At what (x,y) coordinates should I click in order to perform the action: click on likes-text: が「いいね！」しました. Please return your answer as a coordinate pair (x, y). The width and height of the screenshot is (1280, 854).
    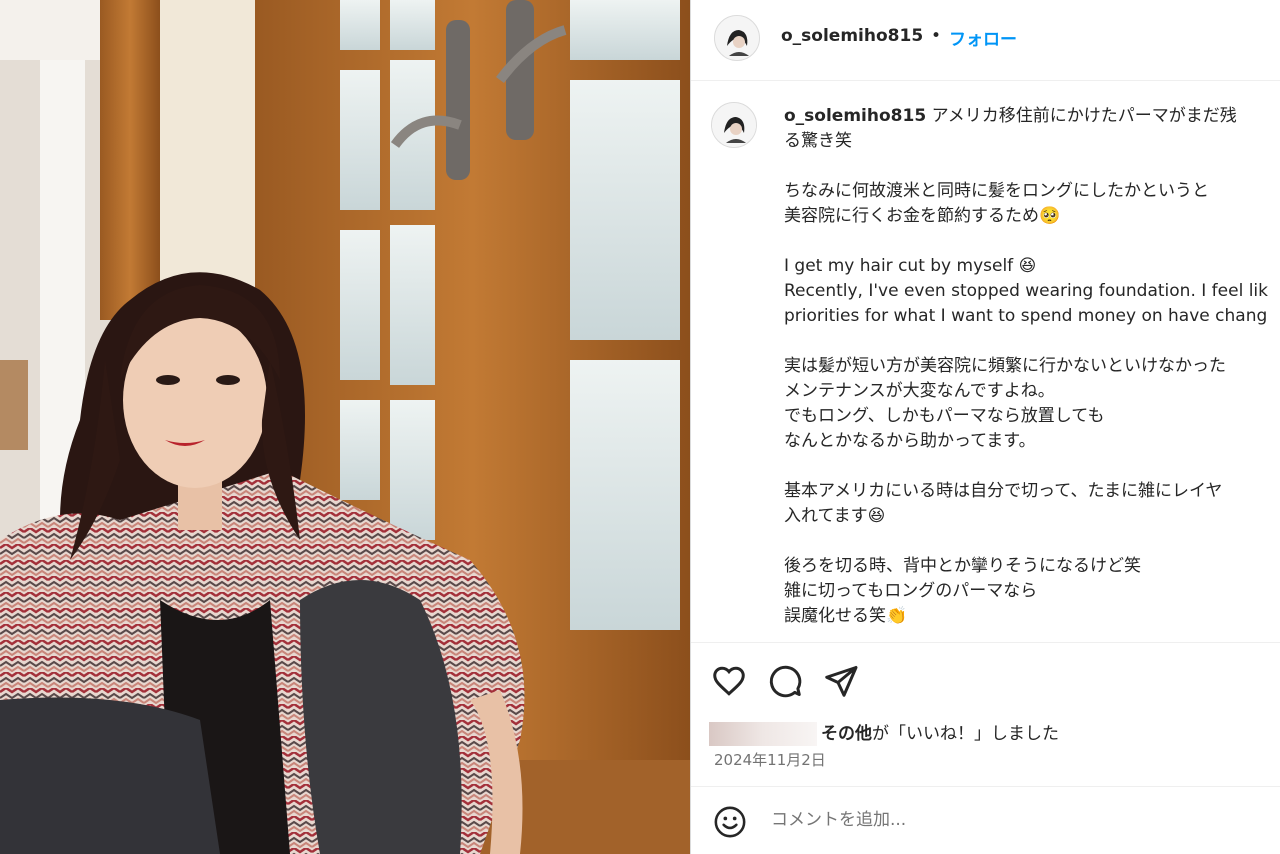
    Looking at the image, I should click on (965, 734).